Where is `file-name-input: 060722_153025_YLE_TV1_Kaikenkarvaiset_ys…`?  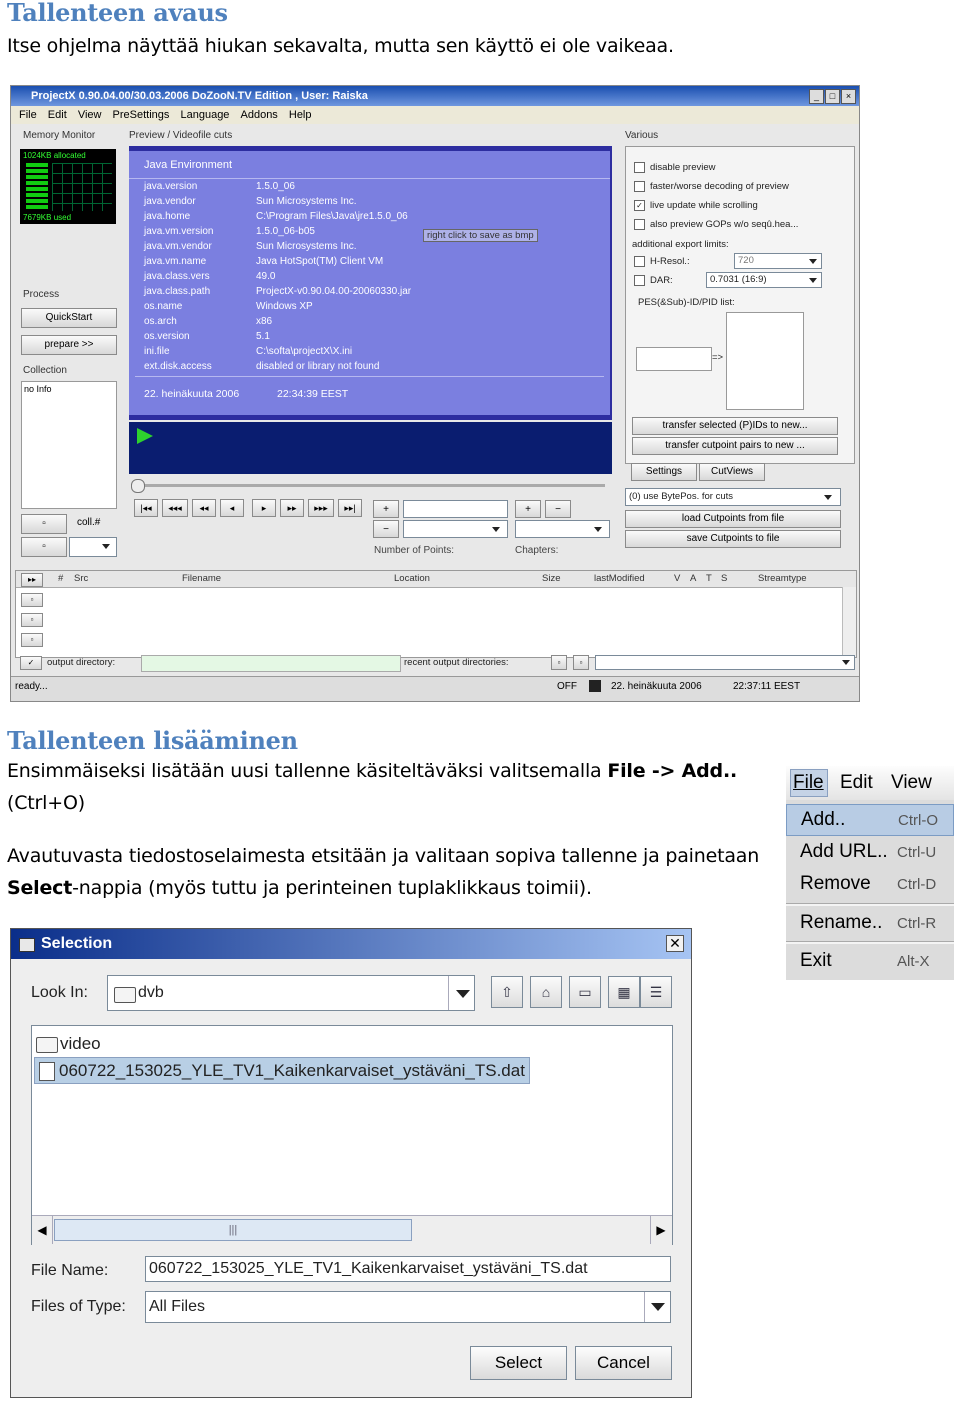 file-name-input: 060722_153025_YLE_TV1_Kaikenkarvaiset_ys… is located at coordinates (408, 1269).